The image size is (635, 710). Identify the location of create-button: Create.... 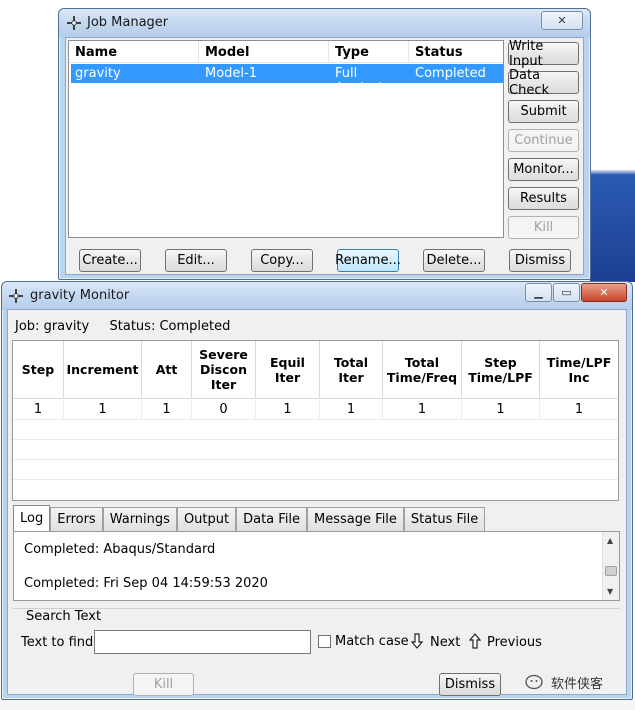
(110, 260).